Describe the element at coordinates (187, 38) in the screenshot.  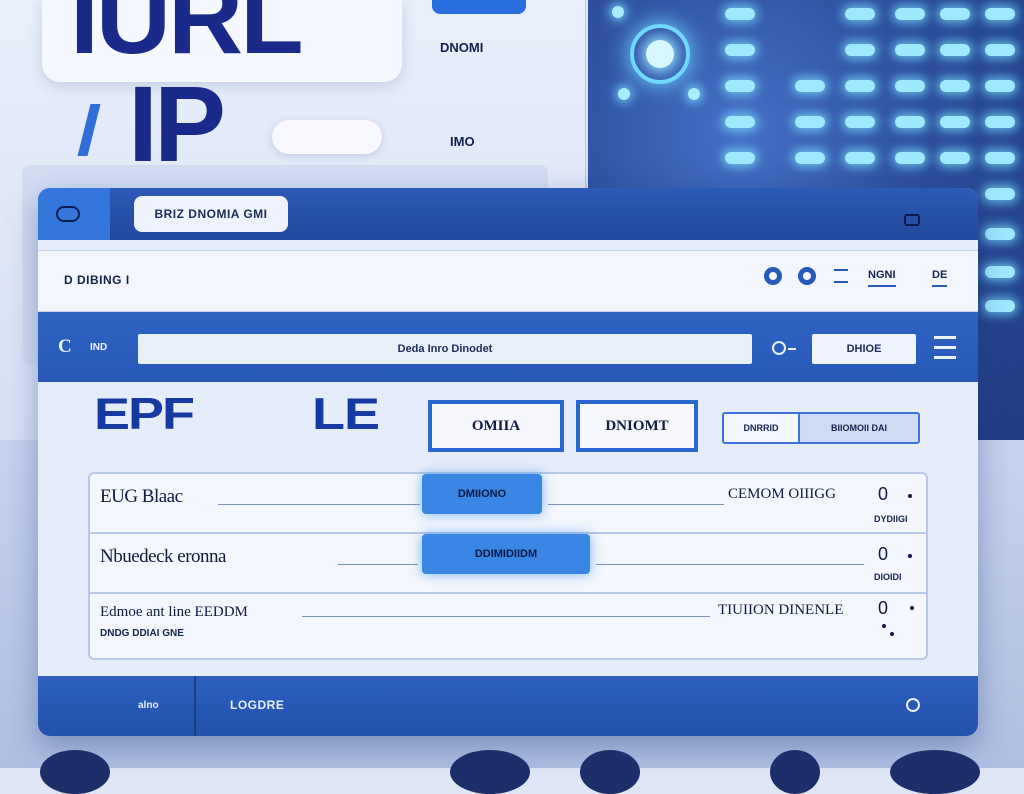
I see `background-title: IURL` at that location.